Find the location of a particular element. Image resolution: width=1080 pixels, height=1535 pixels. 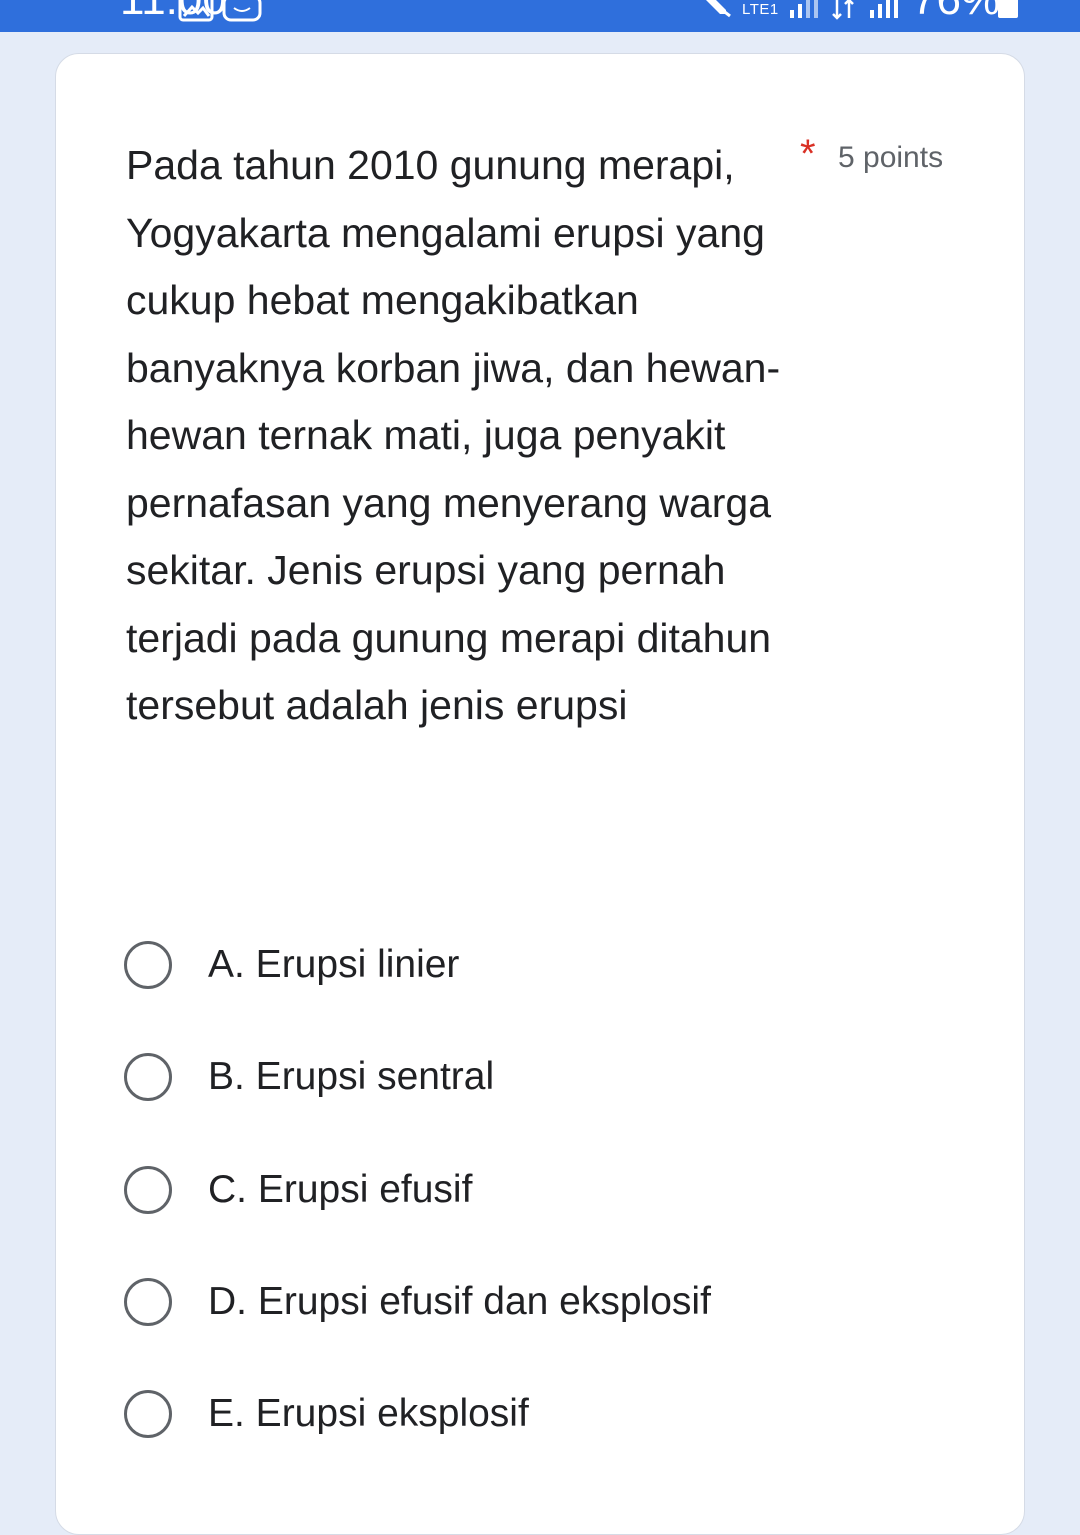

signal-icon is located at coordinates (804, 9).